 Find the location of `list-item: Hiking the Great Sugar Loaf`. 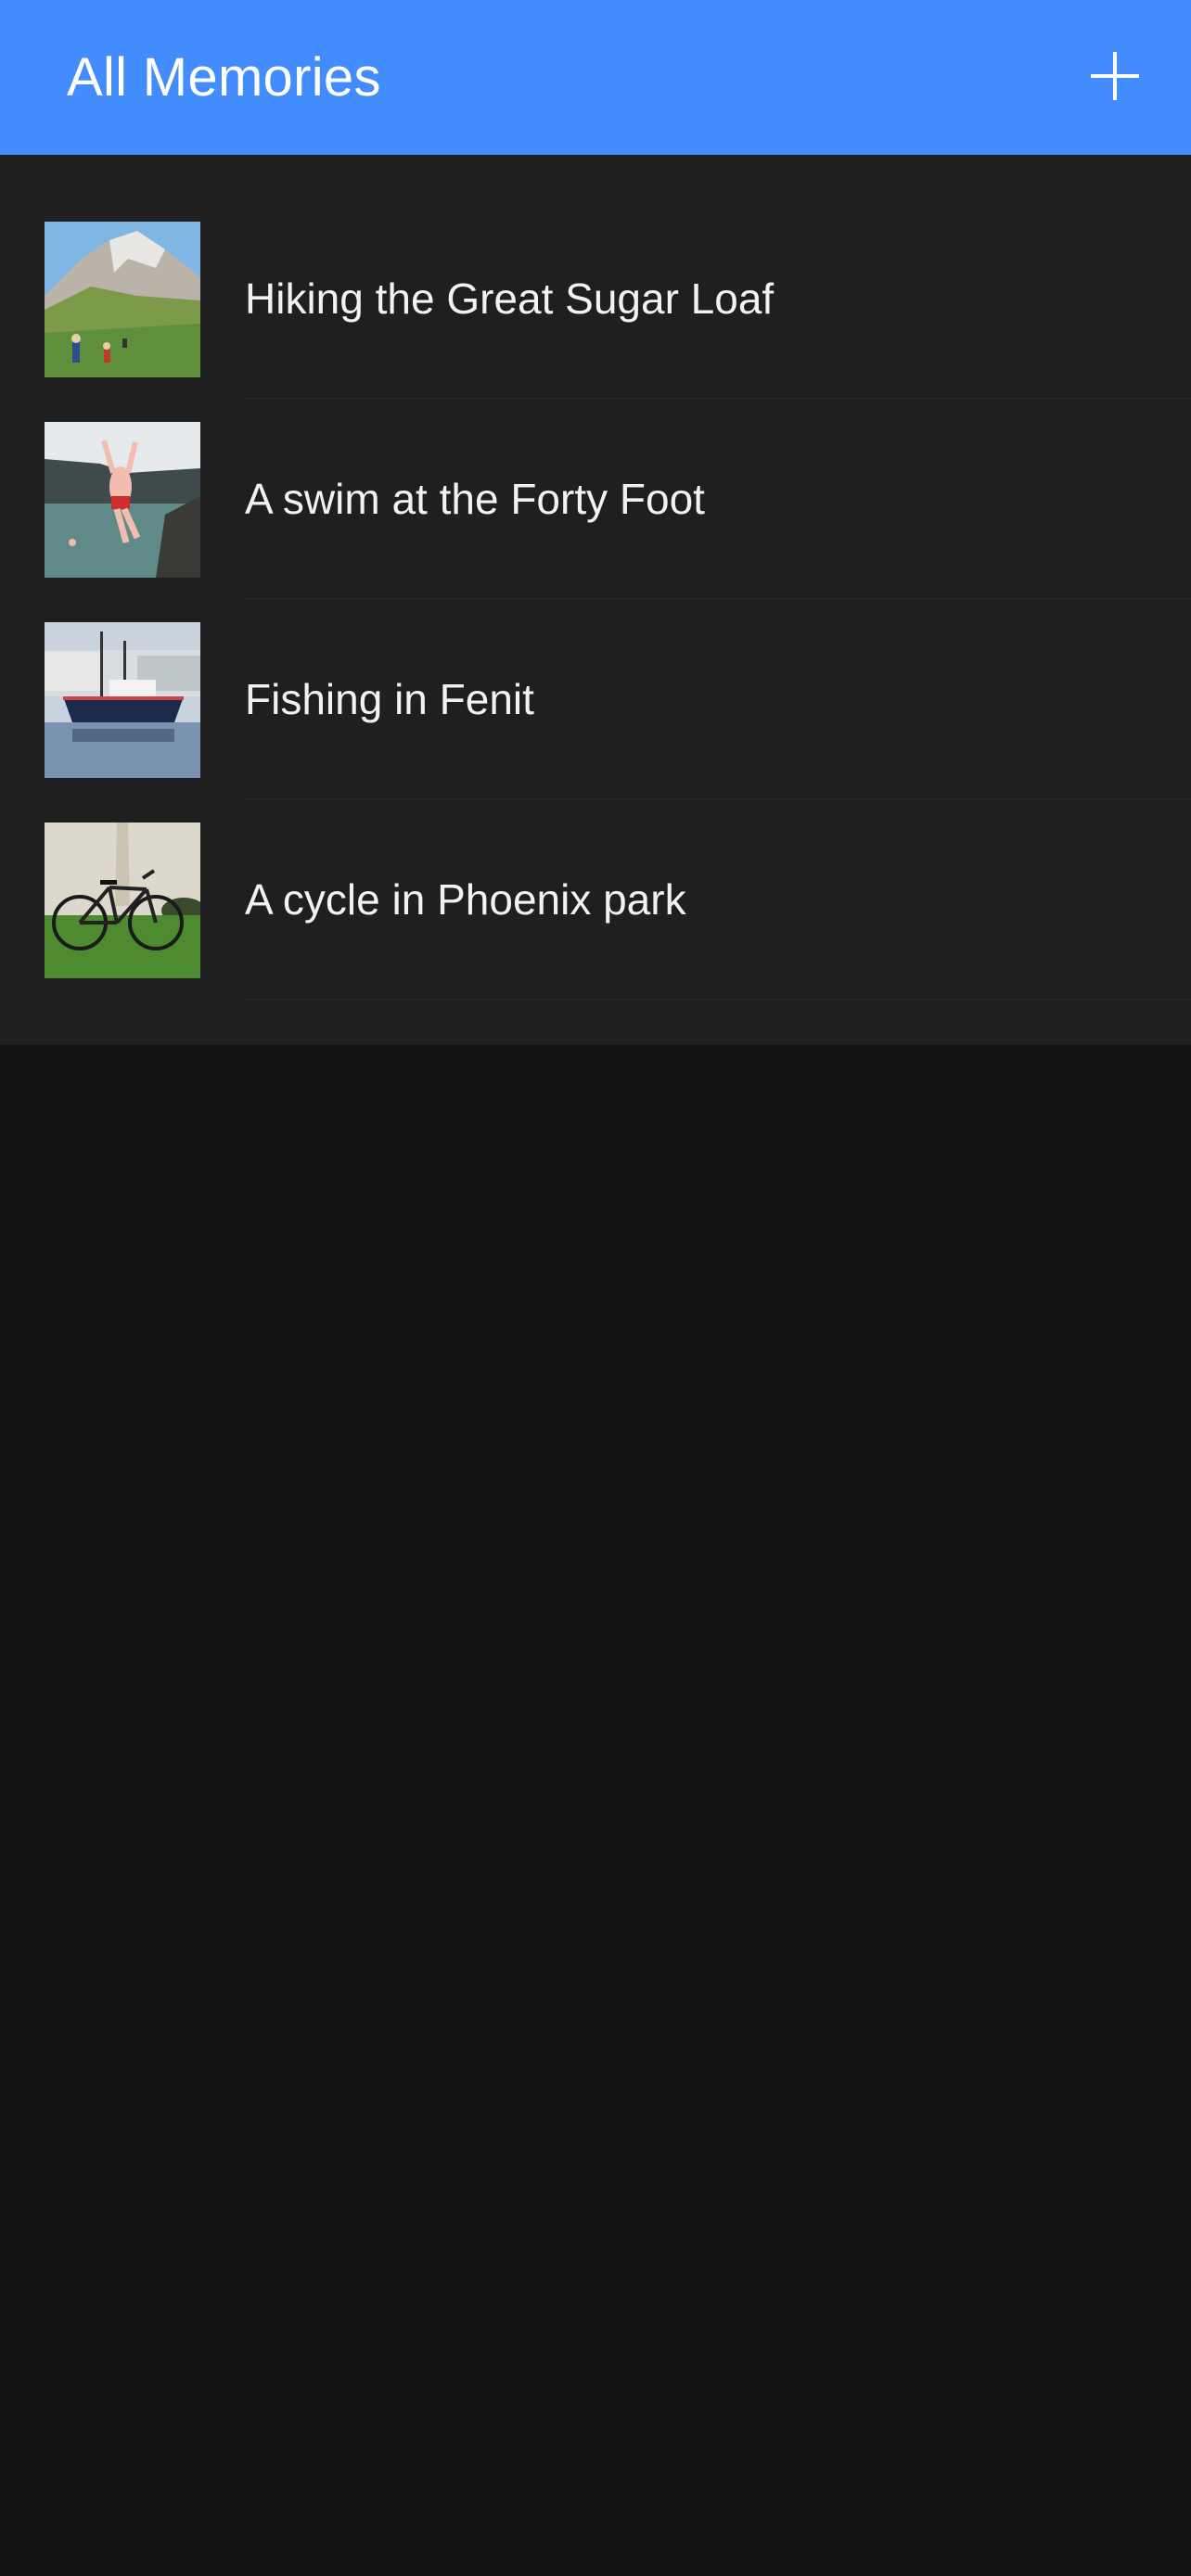

list-item: Hiking the Great Sugar Loaf is located at coordinates (595, 299).